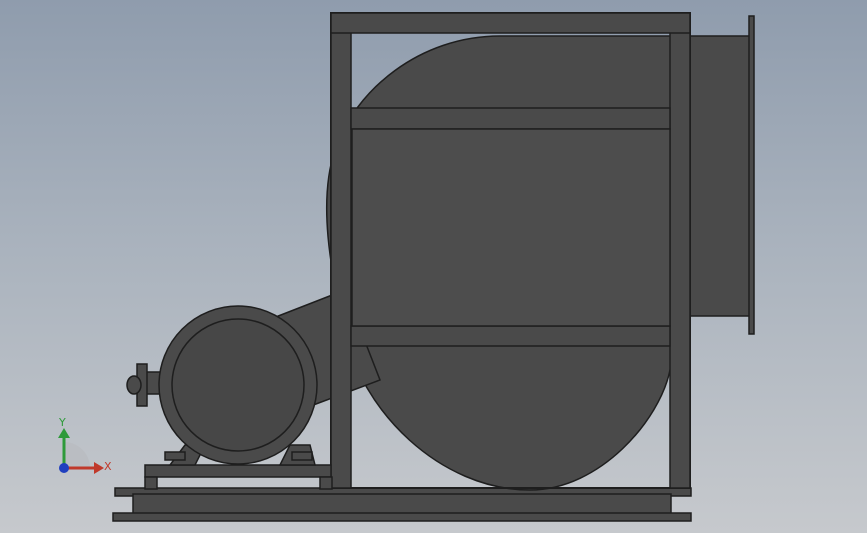 The width and height of the screenshot is (867, 533). Describe the element at coordinates (64, 433) in the screenshot. I see `y-axis-arrow` at that location.